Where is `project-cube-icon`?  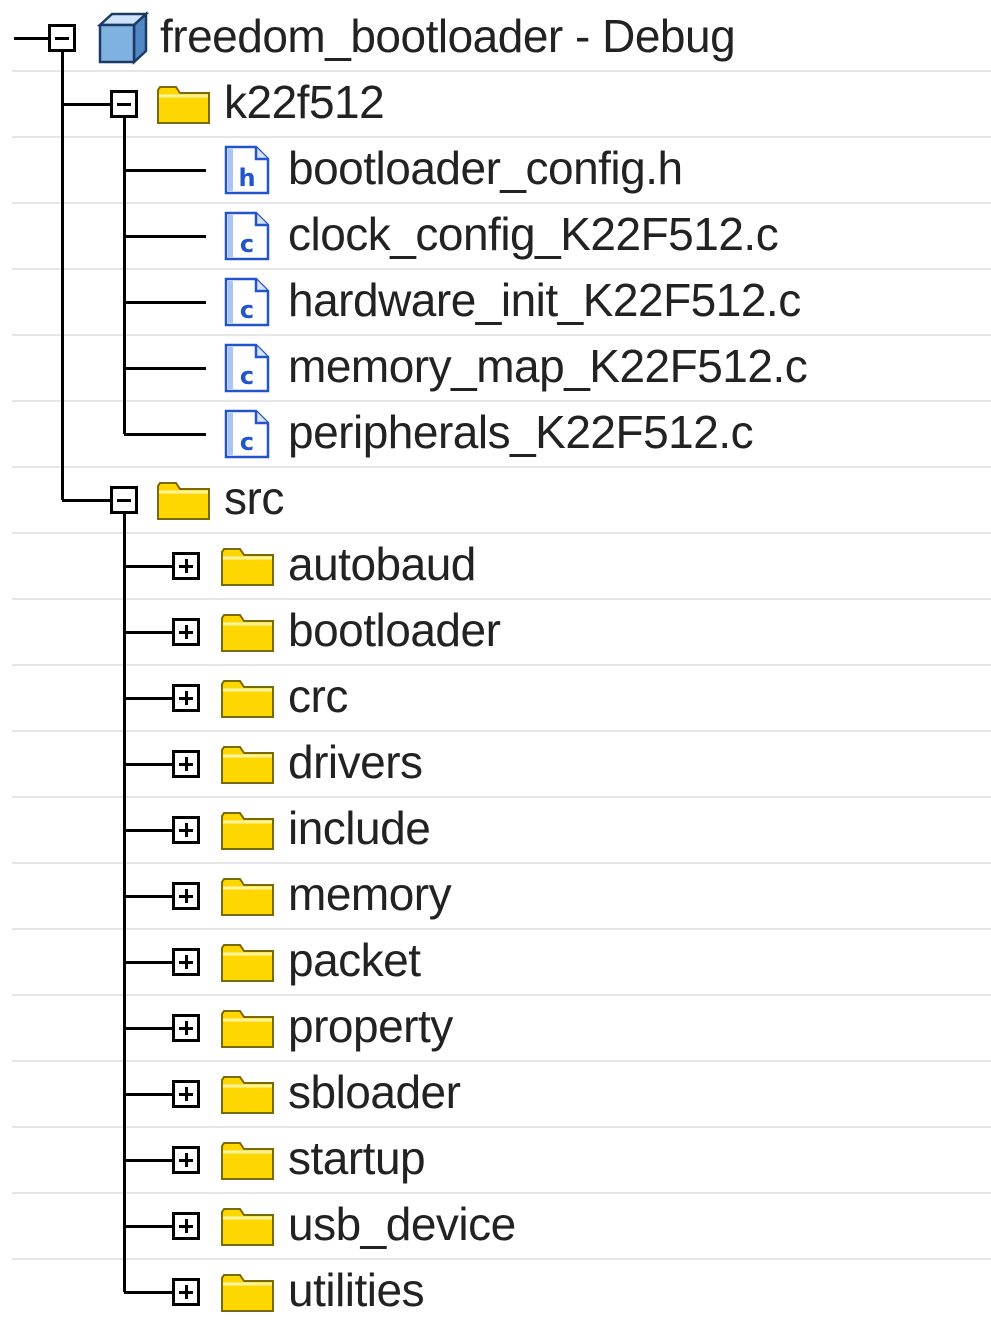 project-cube-icon is located at coordinates (123, 38).